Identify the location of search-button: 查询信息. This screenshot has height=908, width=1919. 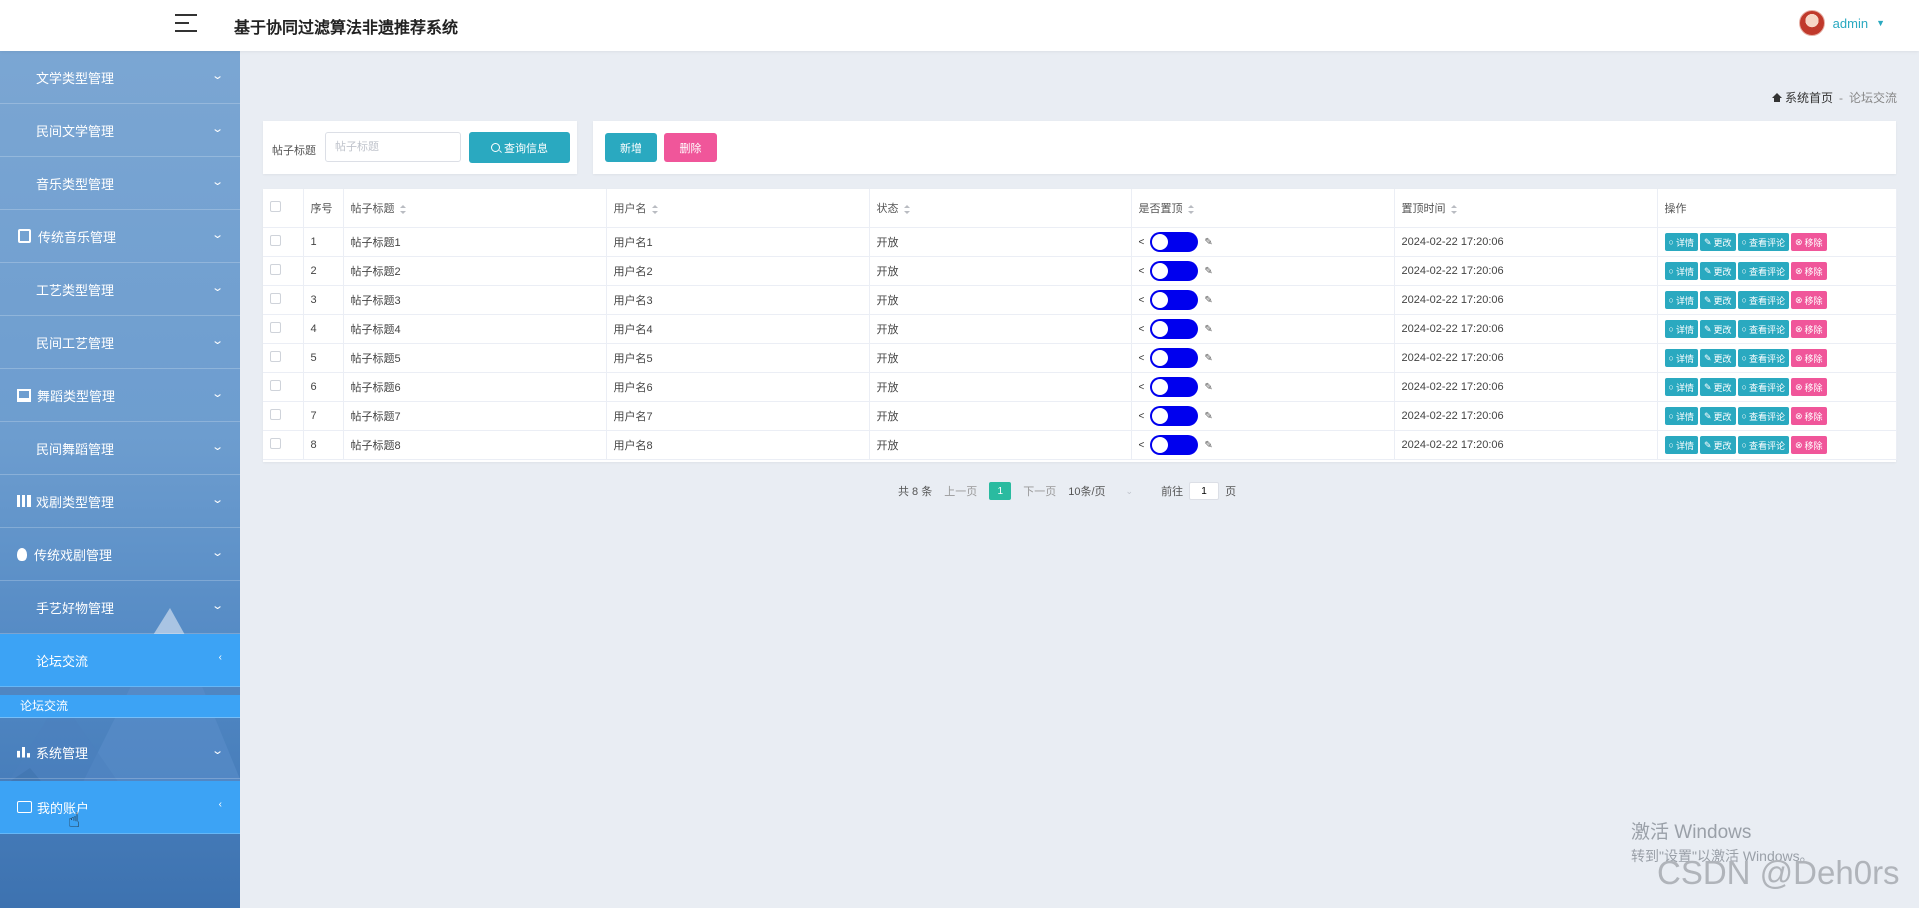
(519, 147).